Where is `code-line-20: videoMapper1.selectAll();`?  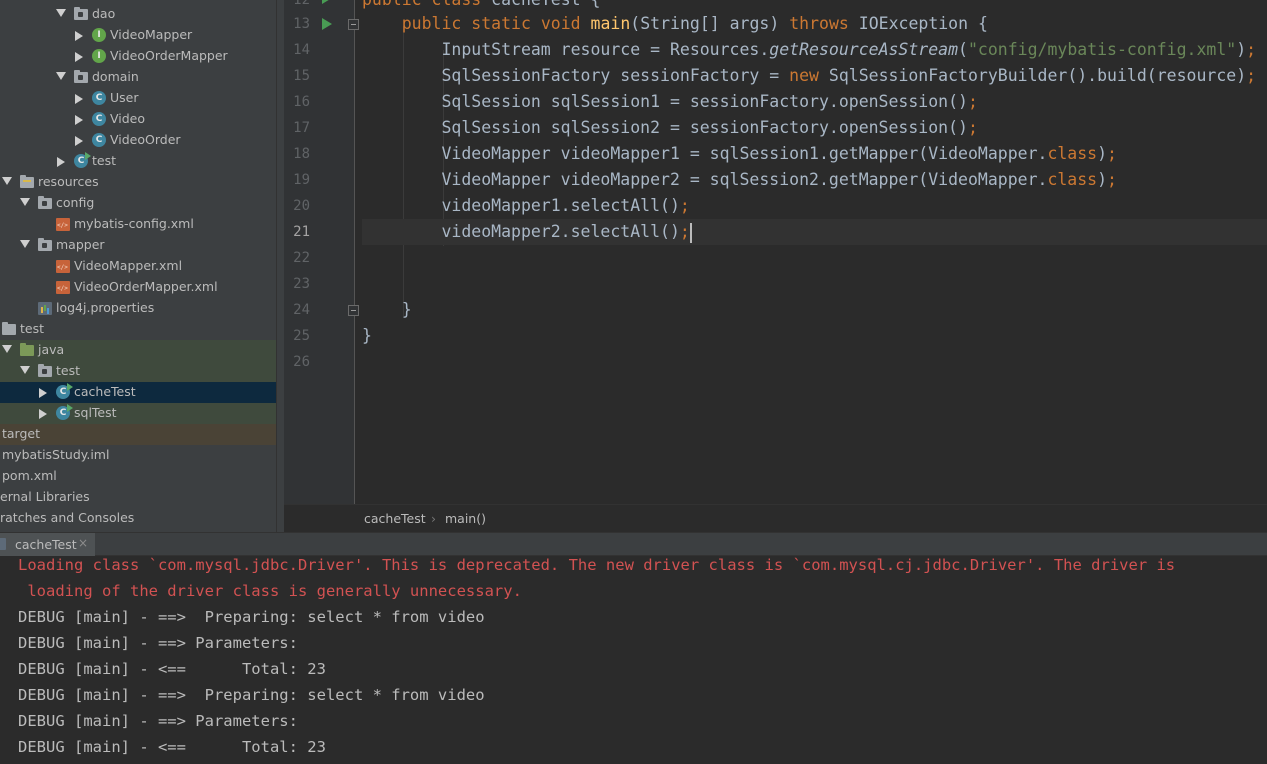
code-line-20: videoMapper1.selectAll(); is located at coordinates (526, 205).